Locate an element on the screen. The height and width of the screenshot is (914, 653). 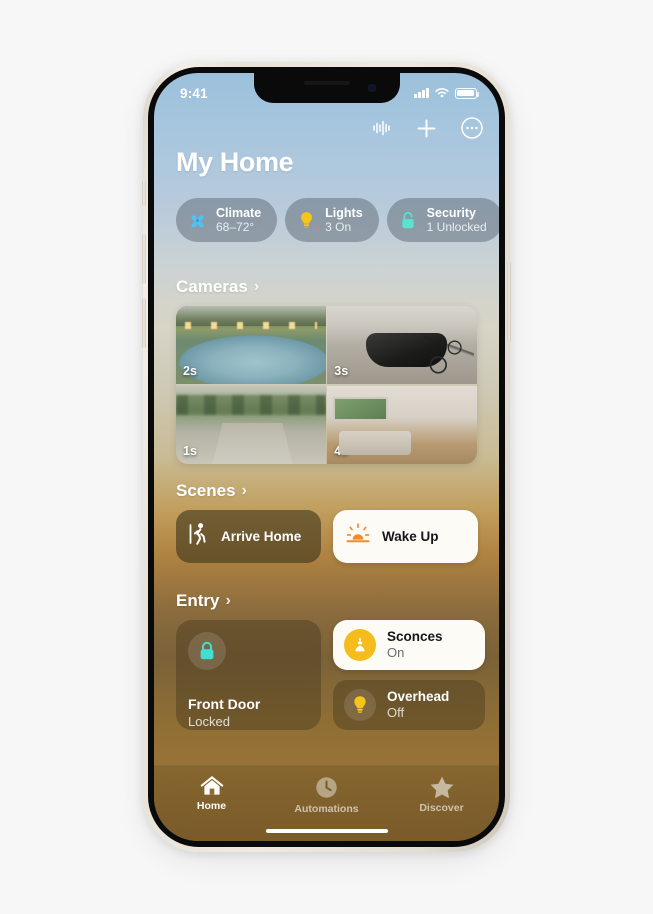
section-header-entry: Entry › is located at coordinates (203, 601).